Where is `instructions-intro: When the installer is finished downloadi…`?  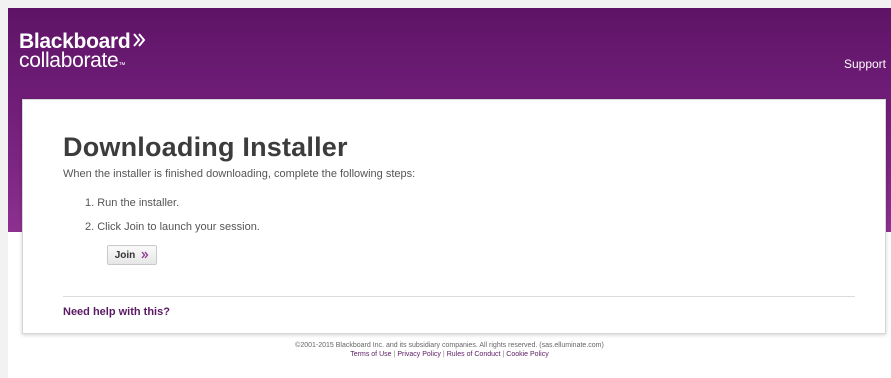
instructions-intro: When the installer is finished downloadi… is located at coordinates (239, 174).